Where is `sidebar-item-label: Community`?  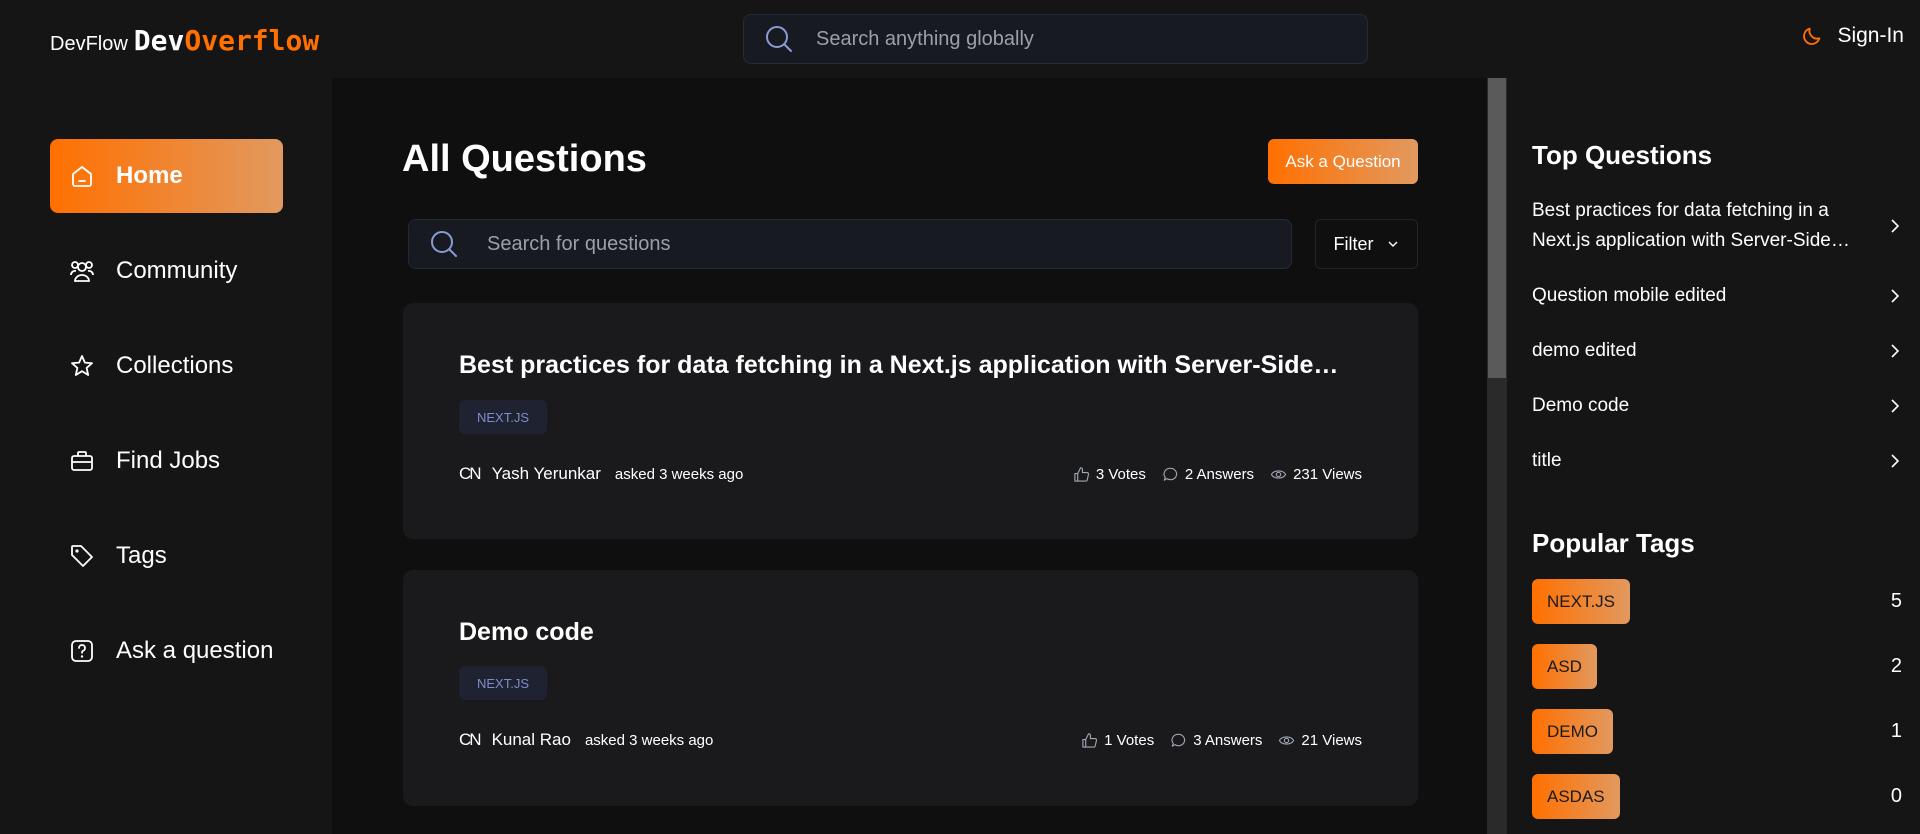
sidebar-item-label: Community is located at coordinates (177, 270).